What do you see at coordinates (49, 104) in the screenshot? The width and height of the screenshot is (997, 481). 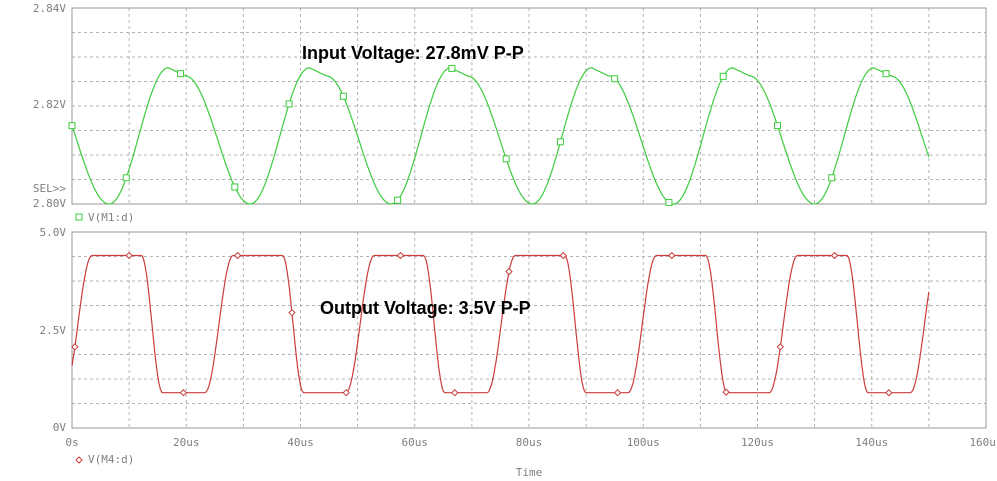 I see `y-tick-top-1: 2.82V` at bounding box center [49, 104].